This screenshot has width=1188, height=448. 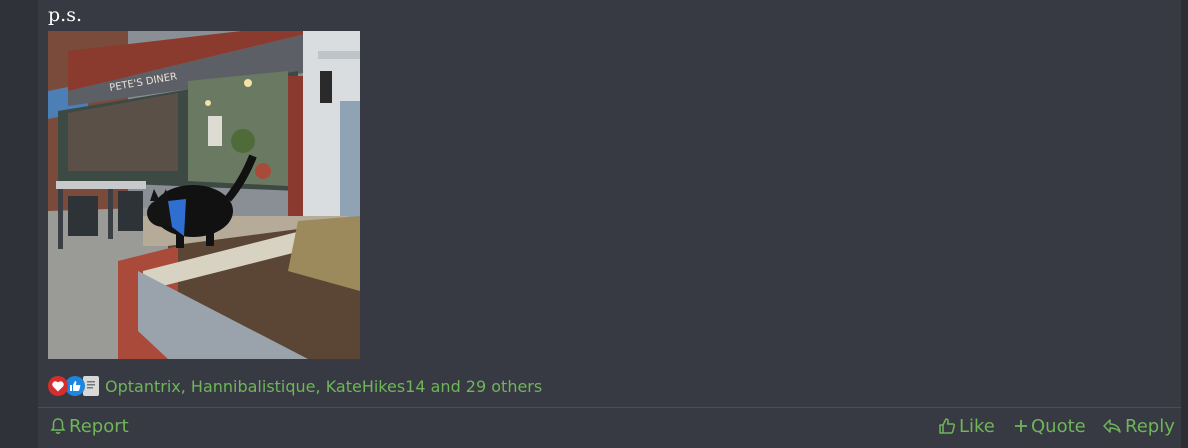 What do you see at coordinates (58, 426) in the screenshot?
I see `bell-icon` at bounding box center [58, 426].